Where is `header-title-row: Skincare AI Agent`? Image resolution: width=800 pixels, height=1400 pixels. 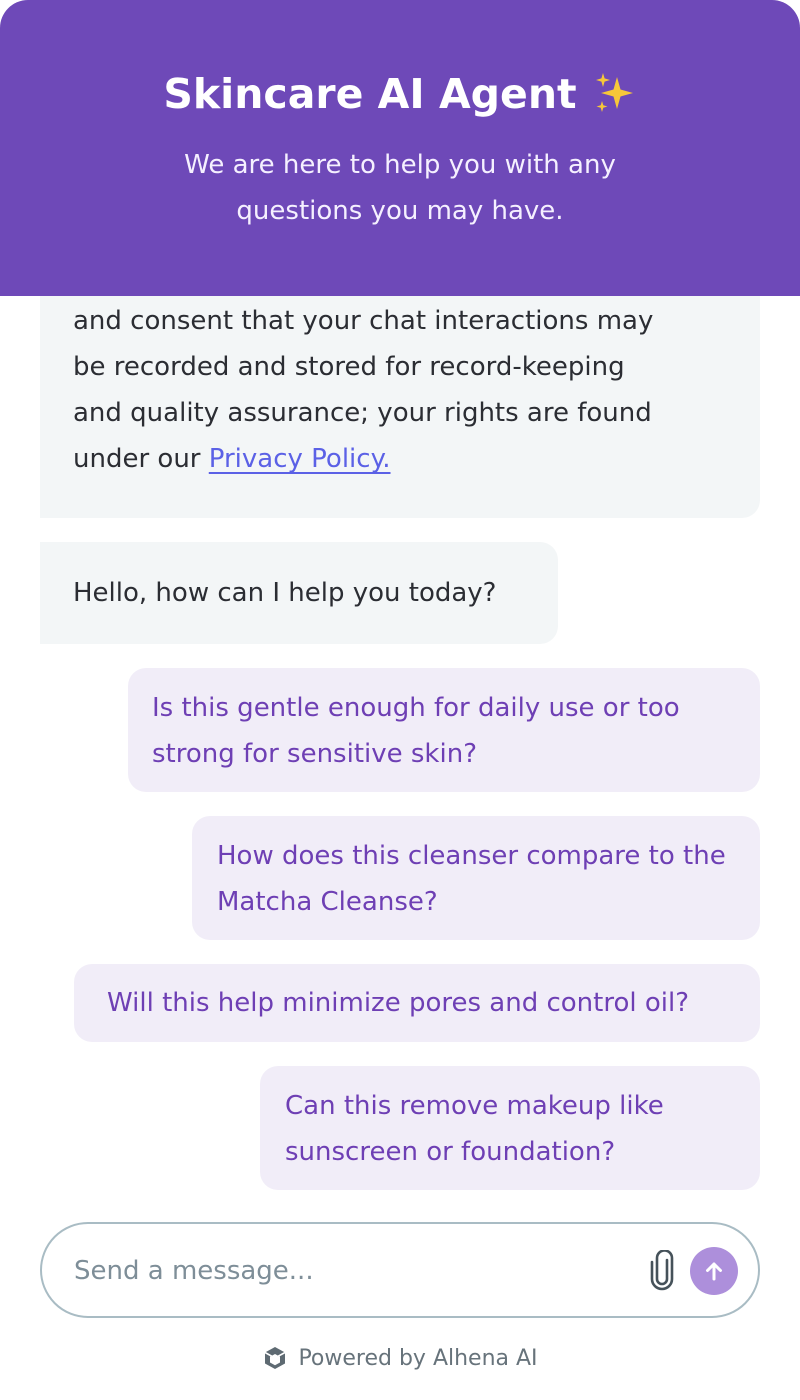
header-title-row: Skincare AI Agent is located at coordinates (400, 94).